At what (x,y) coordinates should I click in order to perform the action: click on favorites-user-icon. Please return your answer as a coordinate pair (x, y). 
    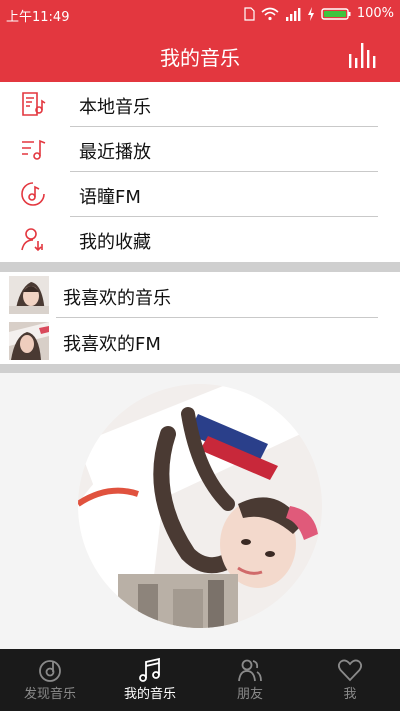
    Looking at the image, I should click on (32, 240).